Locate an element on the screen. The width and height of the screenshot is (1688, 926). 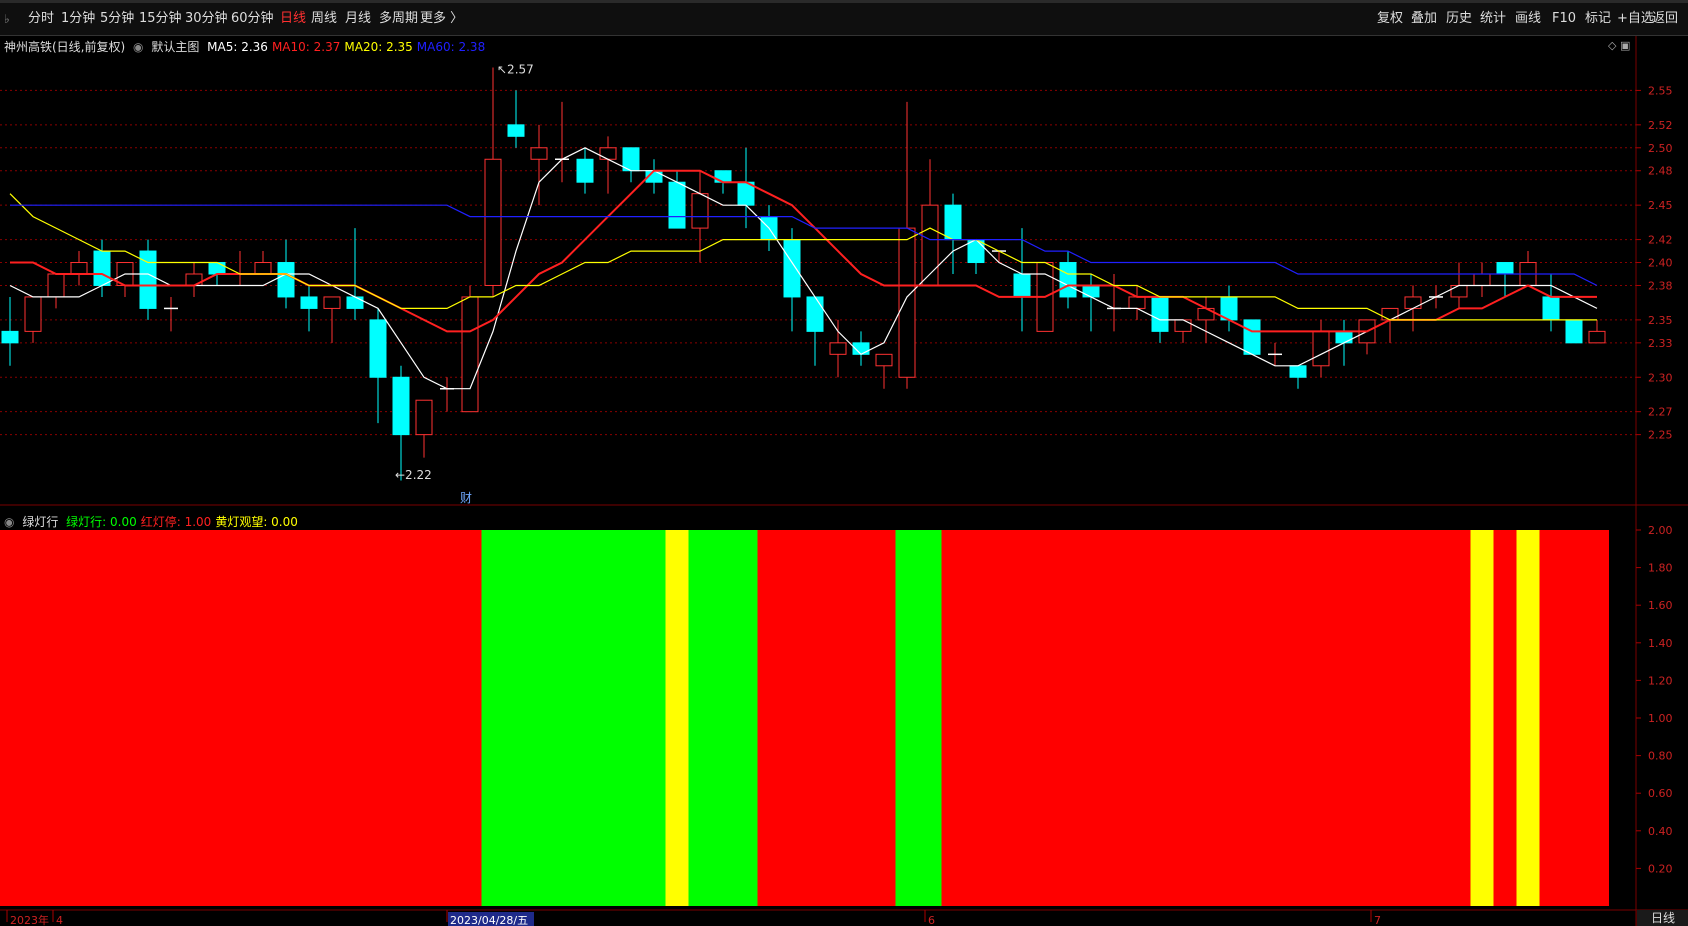
period-tab-10: 更多 〉 is located at coordinates (441, 19).